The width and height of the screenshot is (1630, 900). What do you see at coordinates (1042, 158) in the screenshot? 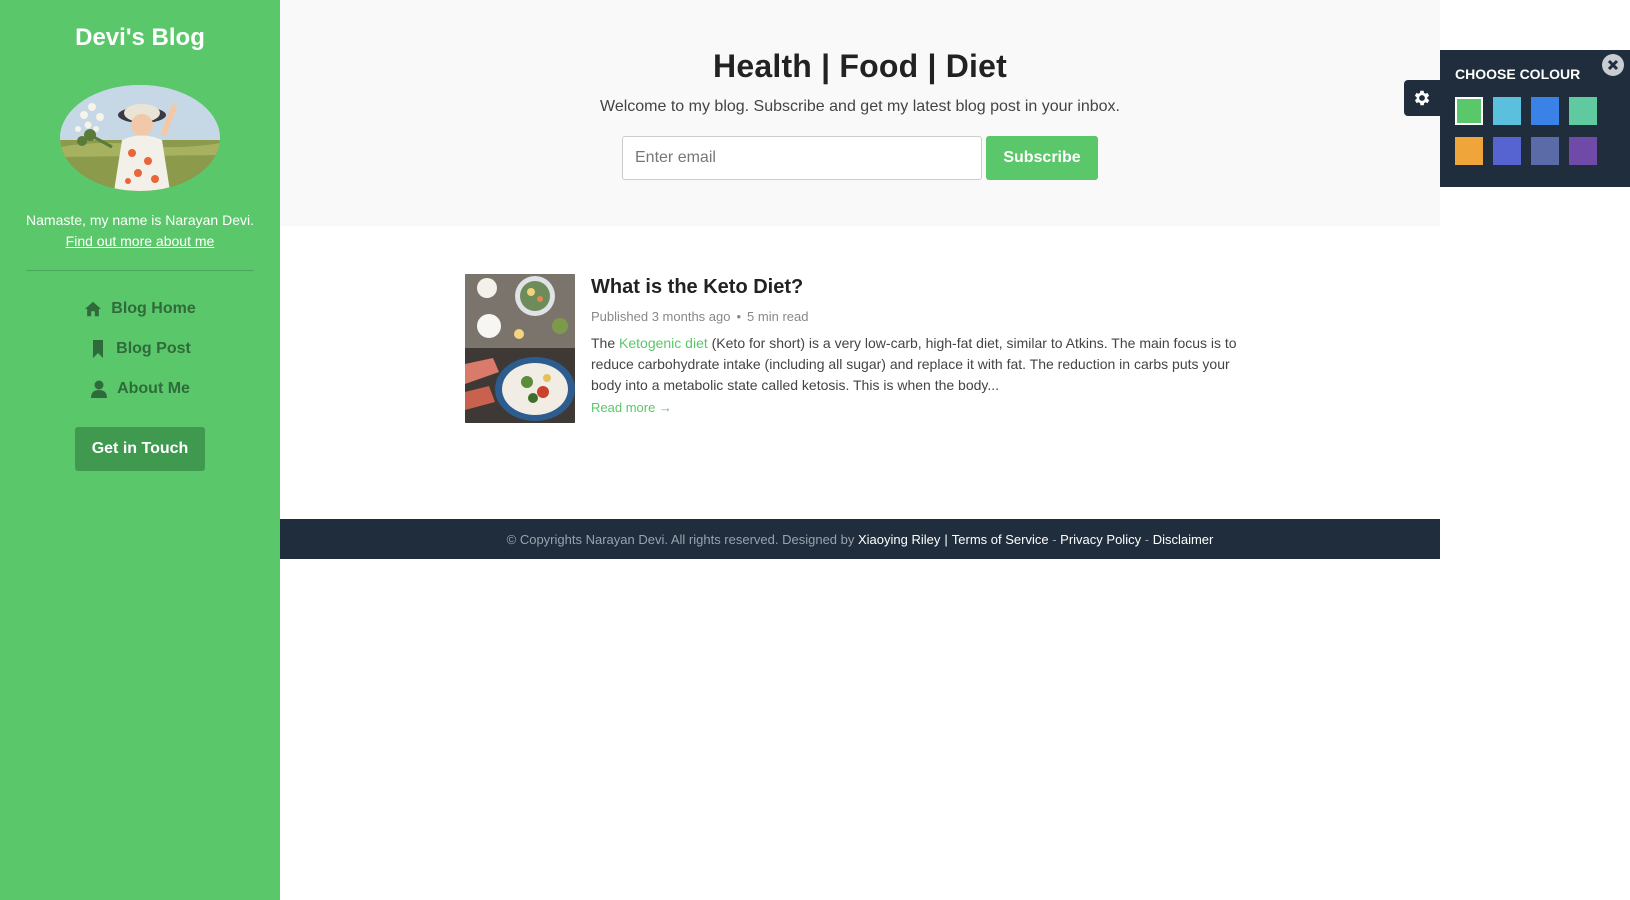
I see `subscribe-button: Subscribe` at bounding box center [1042, 158].